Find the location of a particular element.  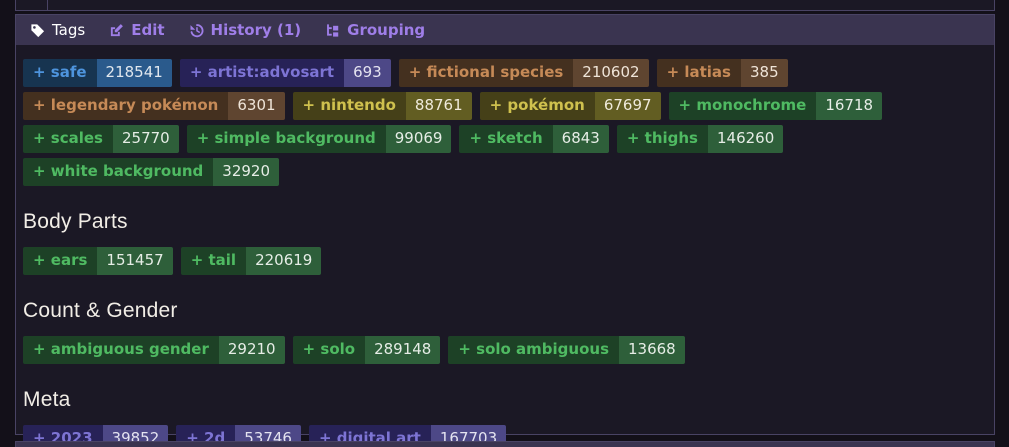

tab-label: History (1) is located at coordinates (256, 29).